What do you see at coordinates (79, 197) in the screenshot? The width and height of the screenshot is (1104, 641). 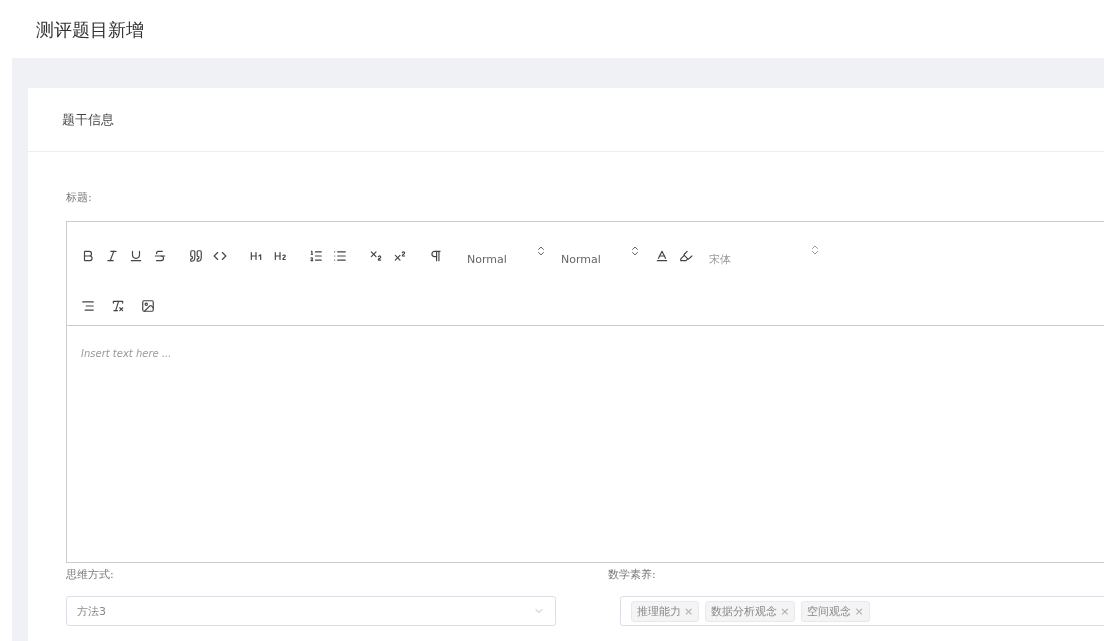 I see `field-label: 标题:` at bounding box center [79, 197].